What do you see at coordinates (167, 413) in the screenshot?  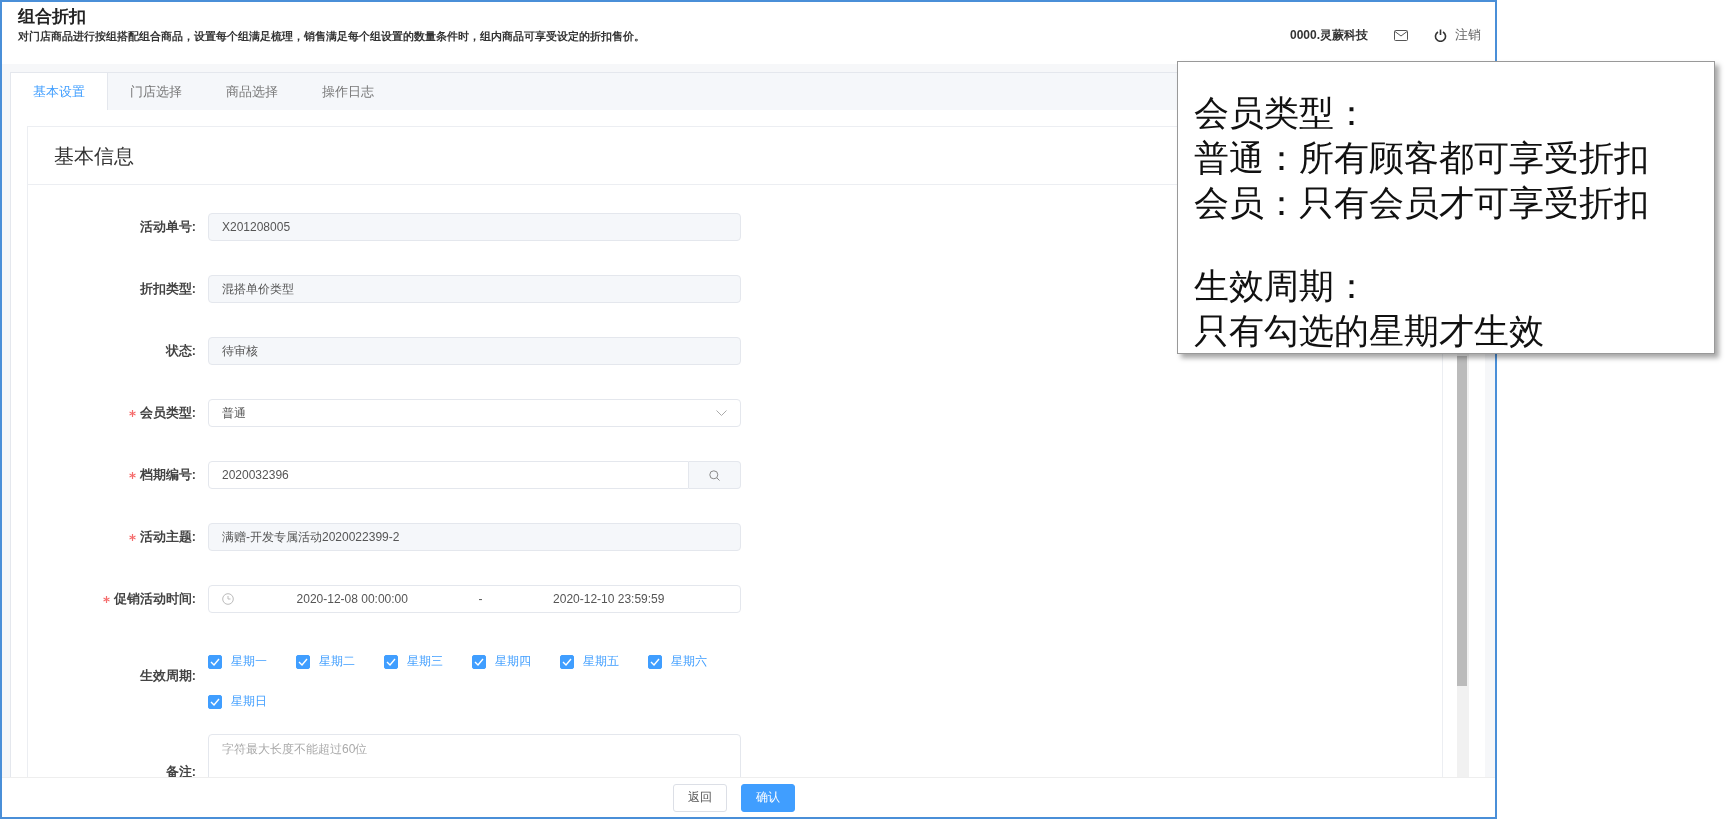 I see `field-label: 会员类型:` at bounding box center [167, 413].